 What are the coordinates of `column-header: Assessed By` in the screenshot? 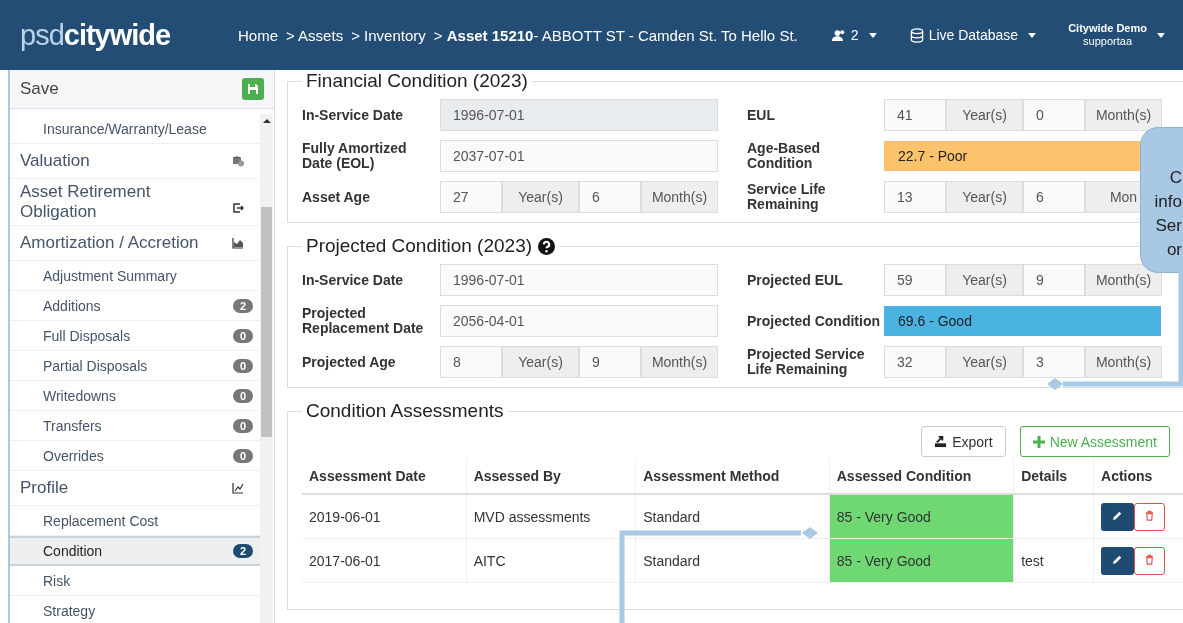 It's located at (551, 476).